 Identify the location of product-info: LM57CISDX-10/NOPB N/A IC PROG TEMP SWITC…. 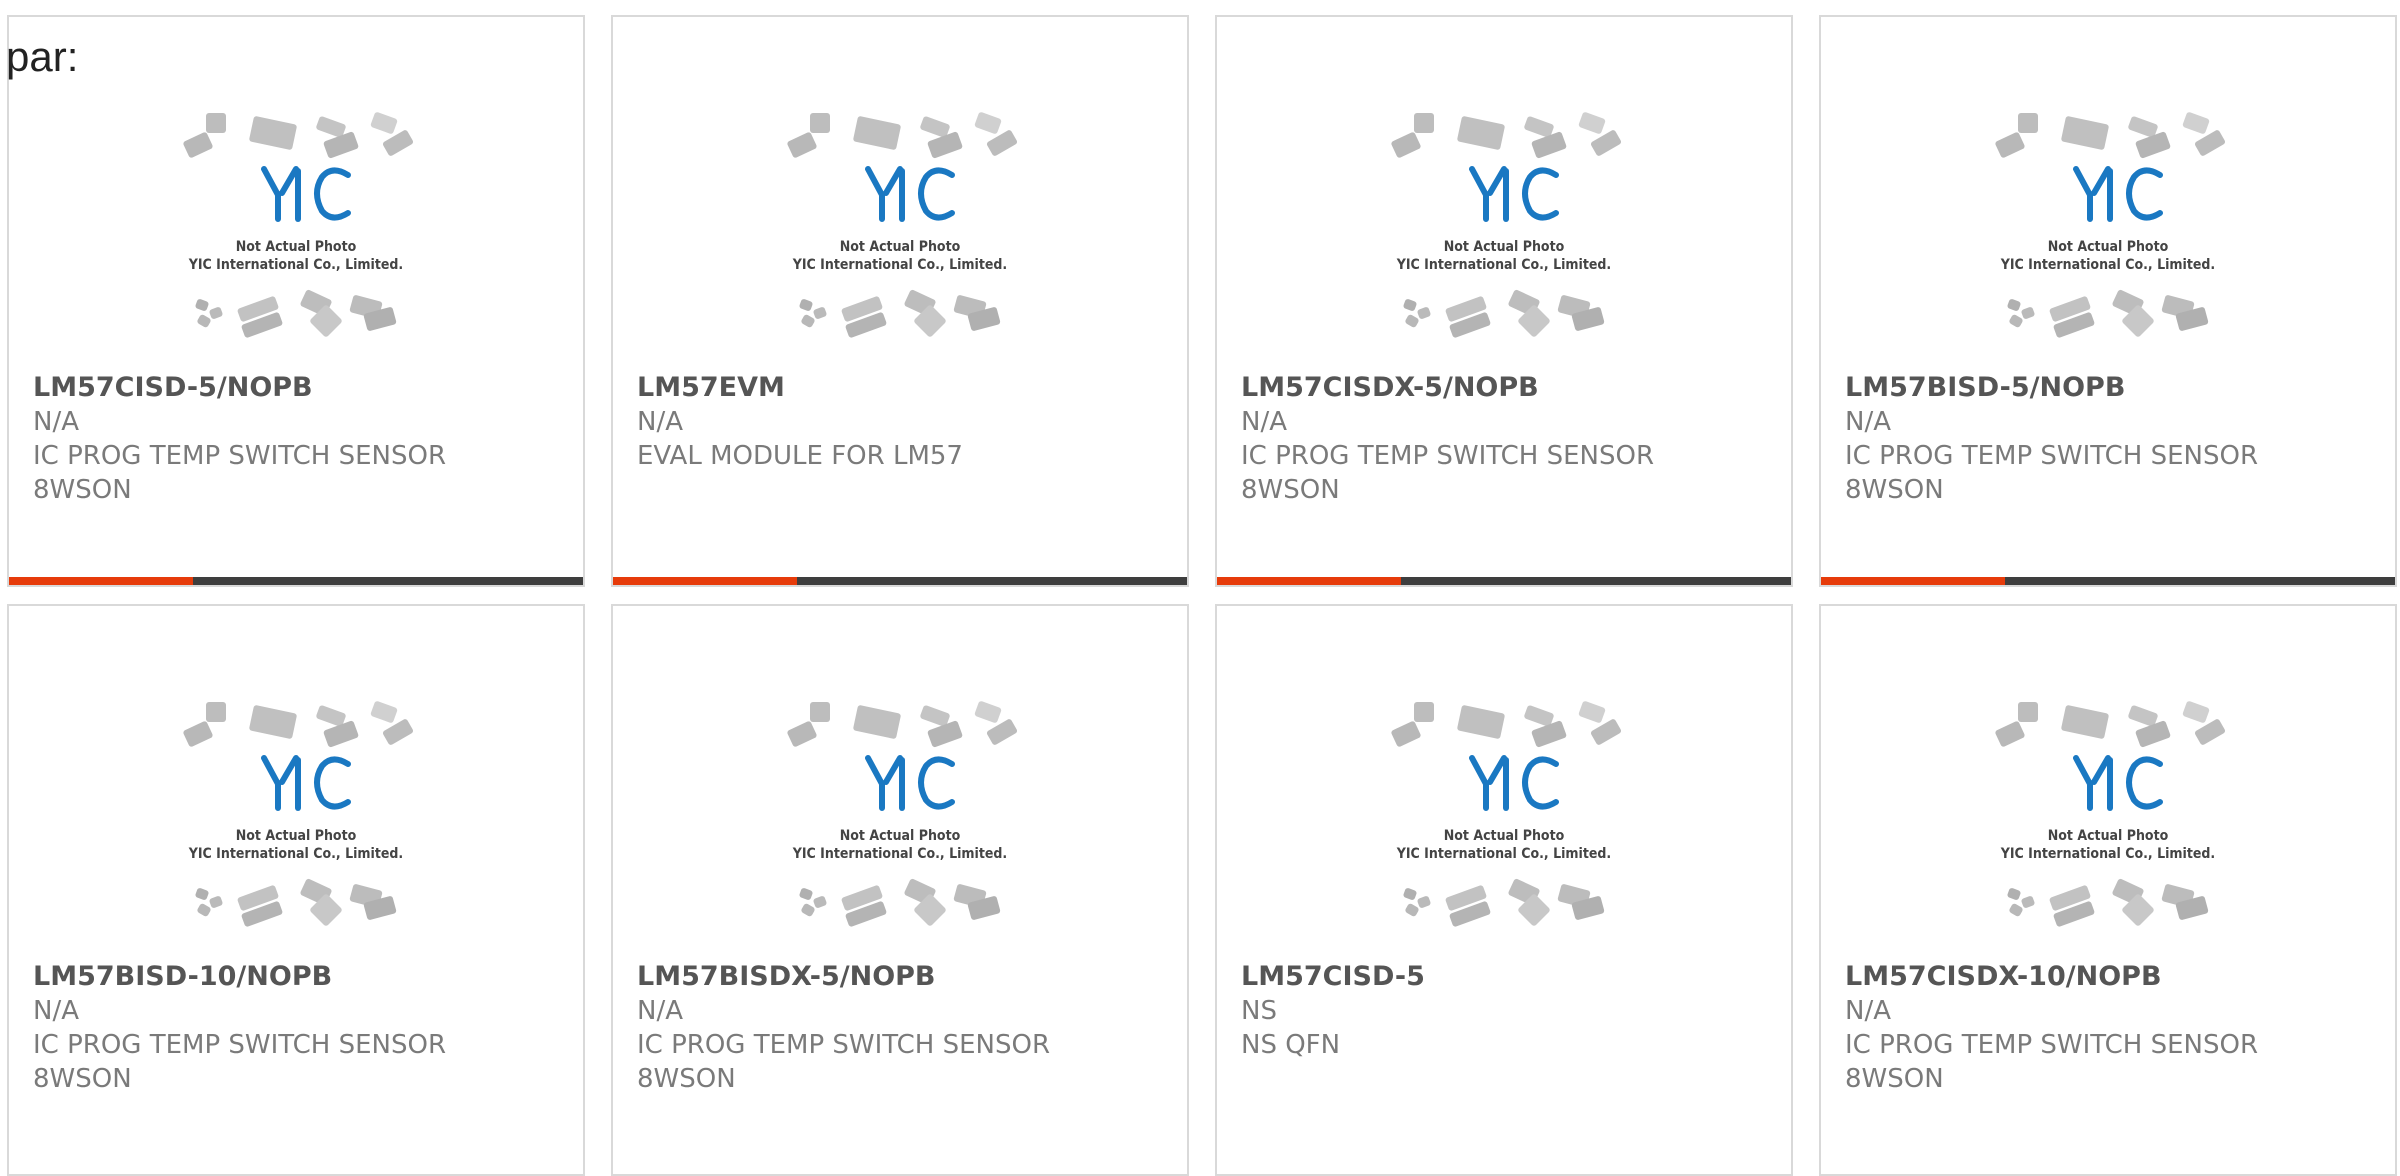
(2110, 1028).